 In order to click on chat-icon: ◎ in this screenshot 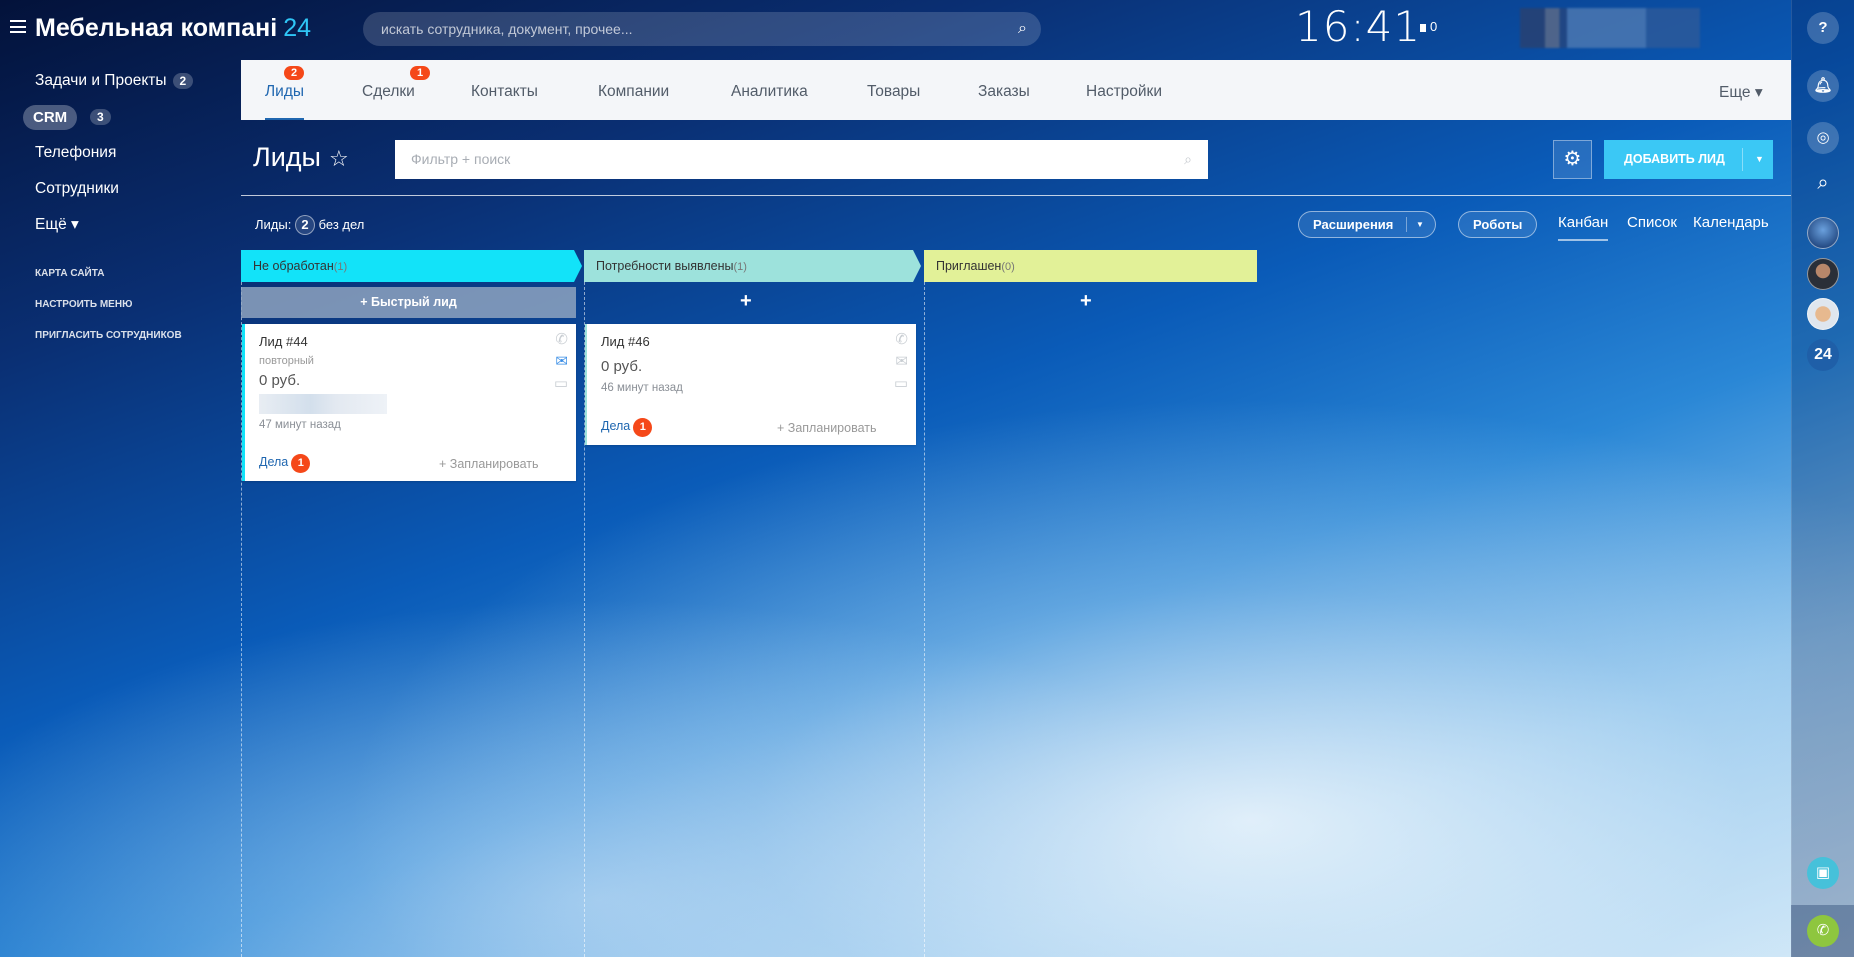, I will do `click(1823, 138)`.